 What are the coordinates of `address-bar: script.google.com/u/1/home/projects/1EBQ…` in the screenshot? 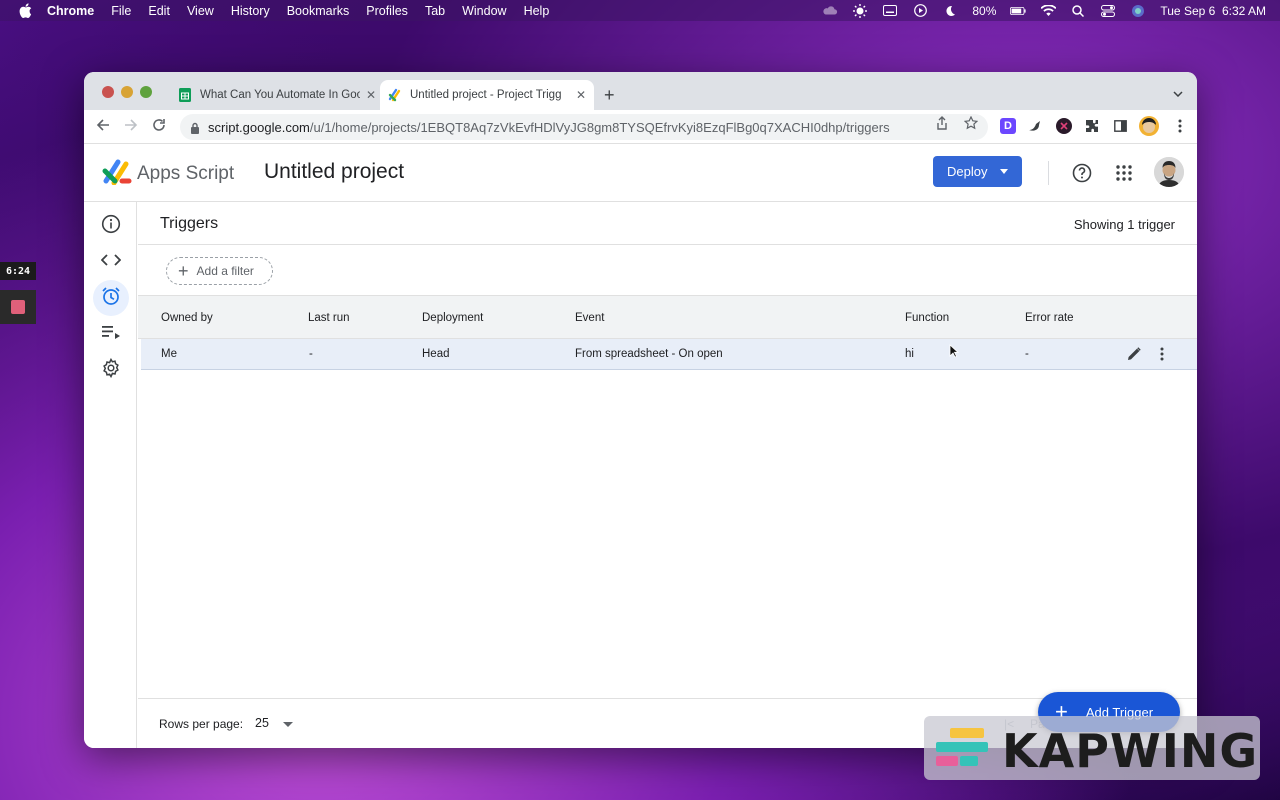 It's located at (584, 127).